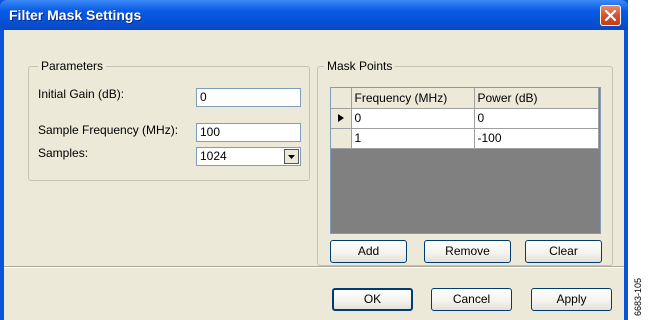 Image resolution: width=650 pixels, height=320 pixels. I want to click on power-cell: -100, so click(536, 138).